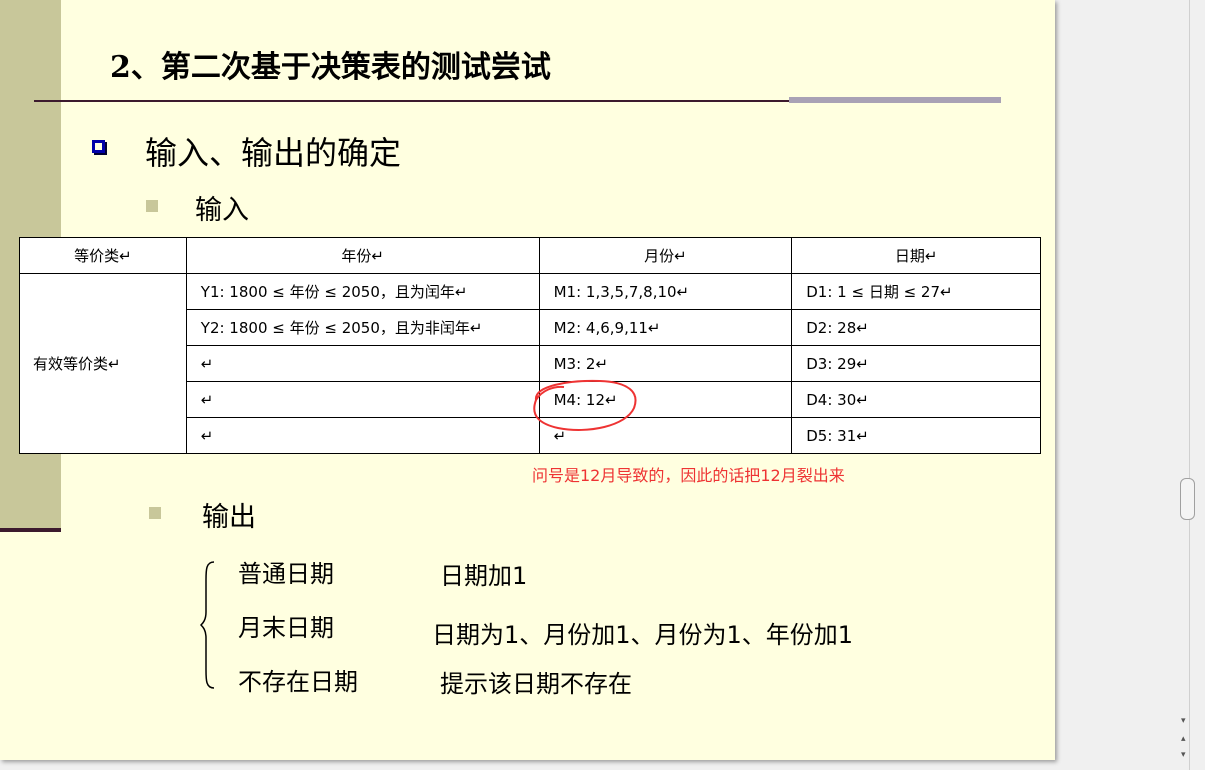 This screenshot has width=1205, height=770. I want to click on output-action: 日期为1、月份加1、月份为1、年份加1, so click(643, 635).